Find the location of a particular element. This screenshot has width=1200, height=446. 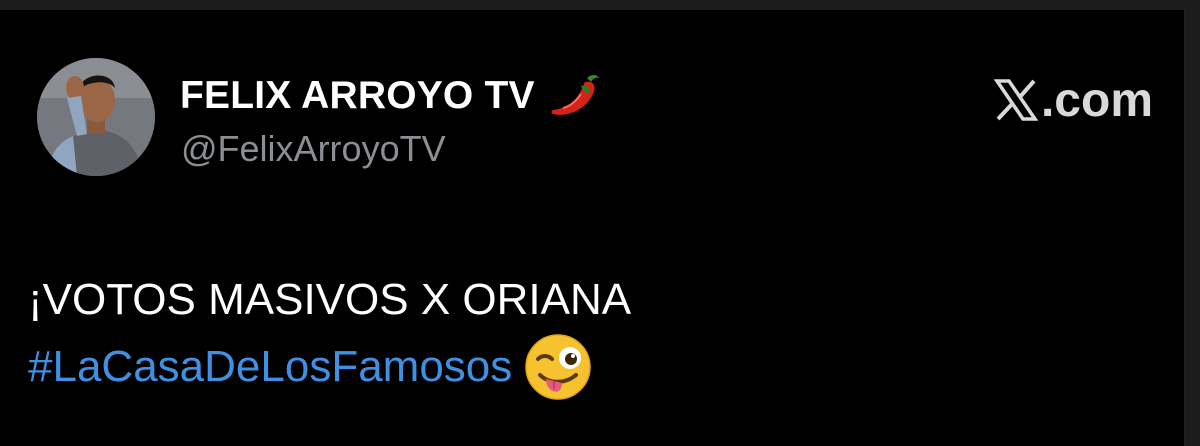

brand-label: .com is located at coordinates (1096, 100).